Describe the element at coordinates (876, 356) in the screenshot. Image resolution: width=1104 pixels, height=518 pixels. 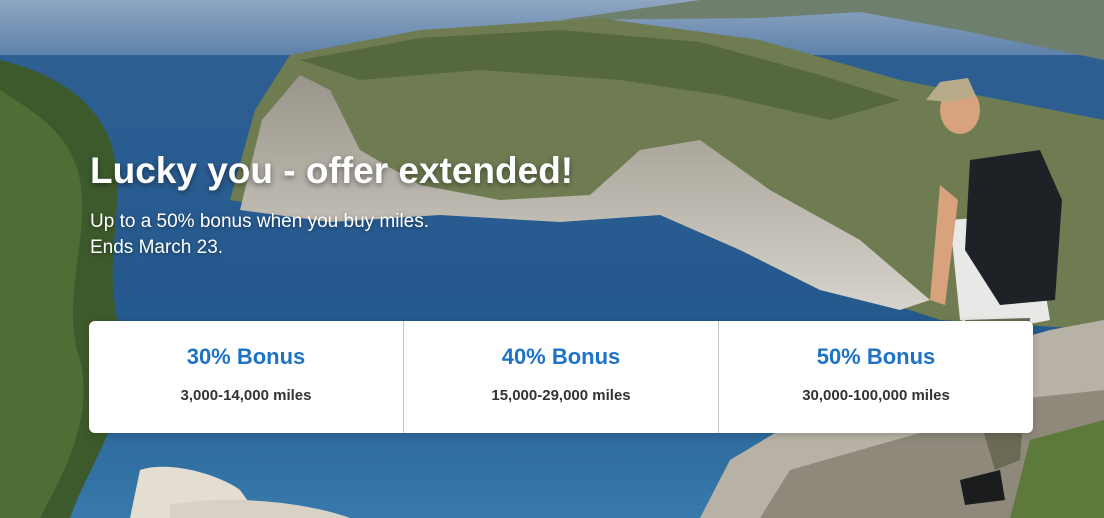
I see `bonus-tier-title: 50% Bonus` at that location.